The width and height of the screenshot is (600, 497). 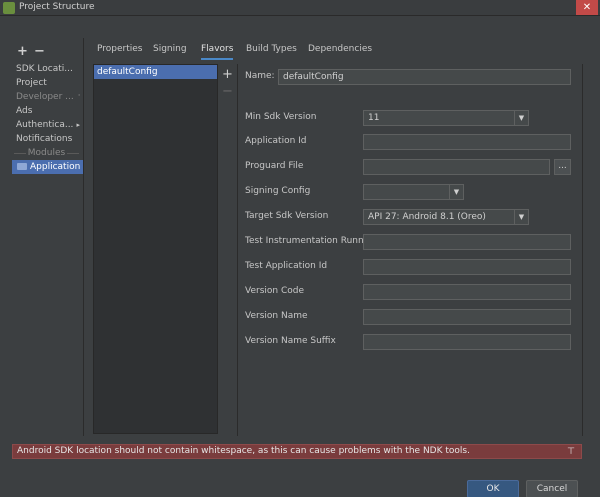 What do you see at coordinates (22, 166) in the screenshot?
I see `folder-icon` at bounding box center [22, 166].